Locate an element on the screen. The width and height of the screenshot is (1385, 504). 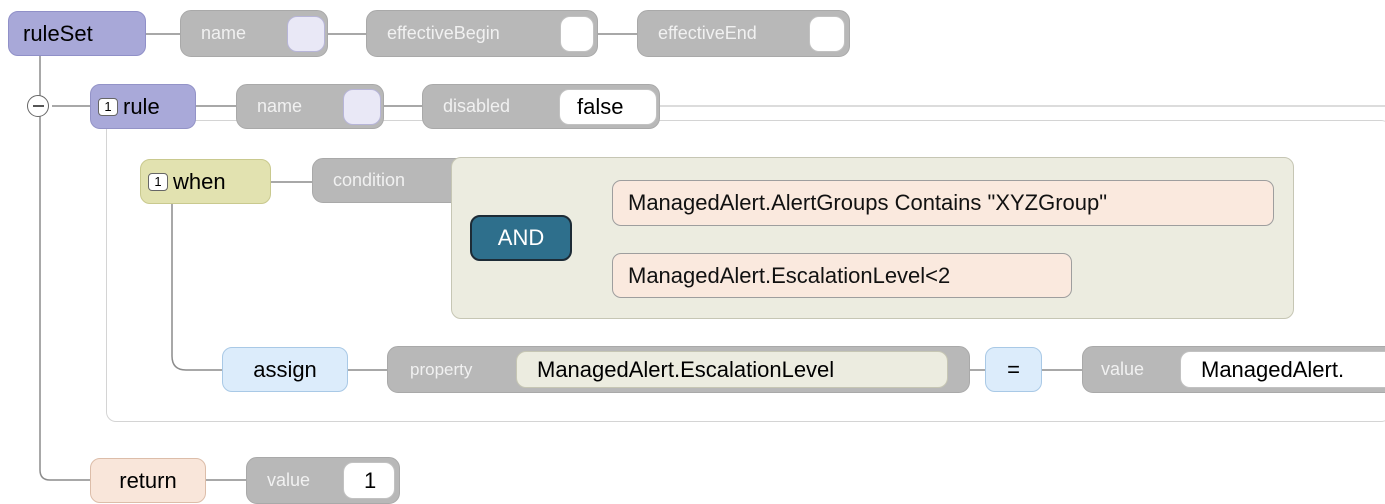
ruleset-name-field is located at coordinates (306, 34).